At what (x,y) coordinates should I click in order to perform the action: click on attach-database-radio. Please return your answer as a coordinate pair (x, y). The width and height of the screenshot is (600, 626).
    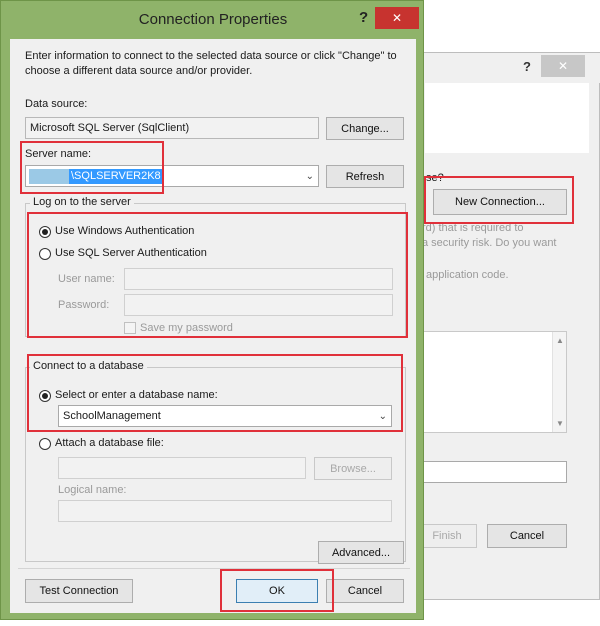
    Looking at the image, I should click on (45, 444).